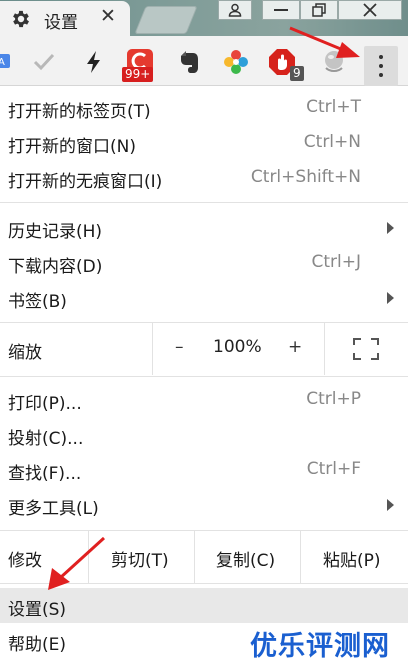  What do you see at coordinates (297, 73) in the screenshot?
I see `adblock-badge: 9` at bounding box center [297, 73].